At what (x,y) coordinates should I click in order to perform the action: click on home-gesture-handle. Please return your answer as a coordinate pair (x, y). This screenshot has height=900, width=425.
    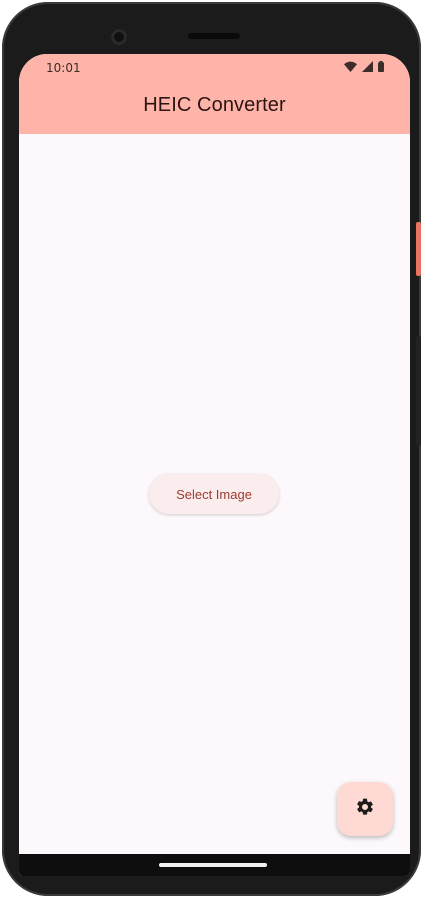
    Looking at the image, I should click on (213, 865).